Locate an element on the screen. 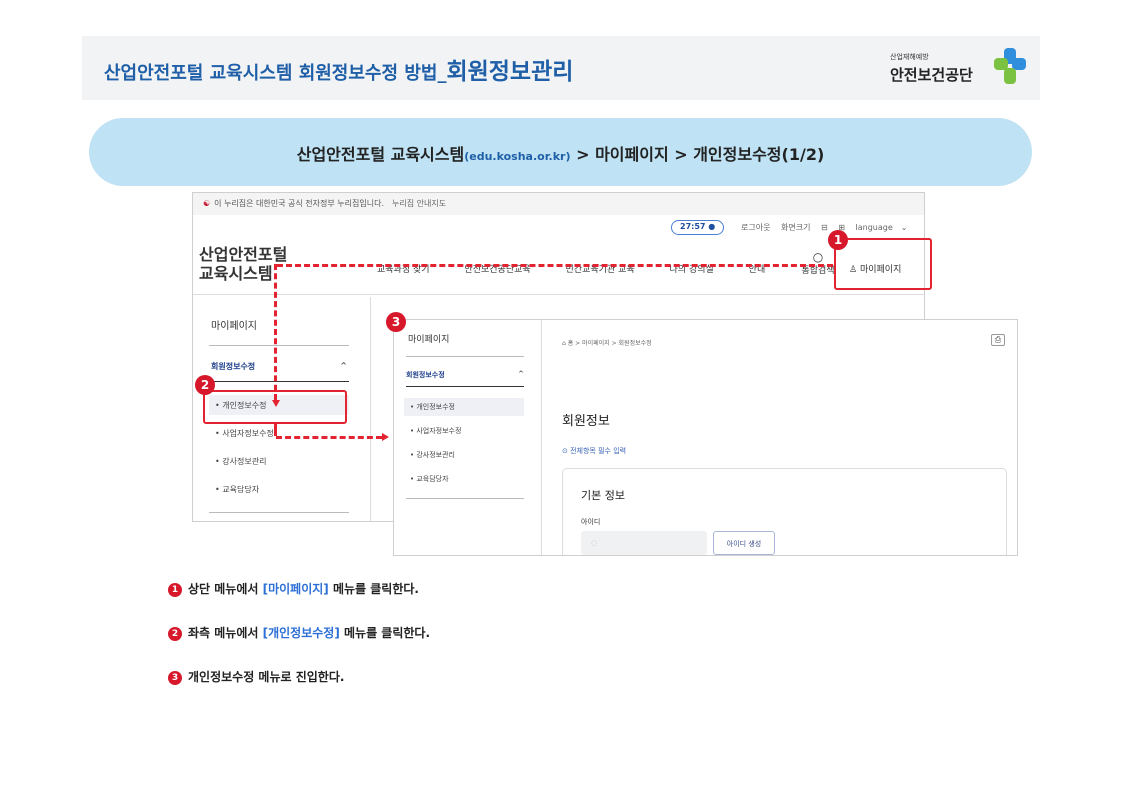 This screenshot has height=793, width=1121. korea-flag-icon: ☯ is located at coordinates (207, 203).